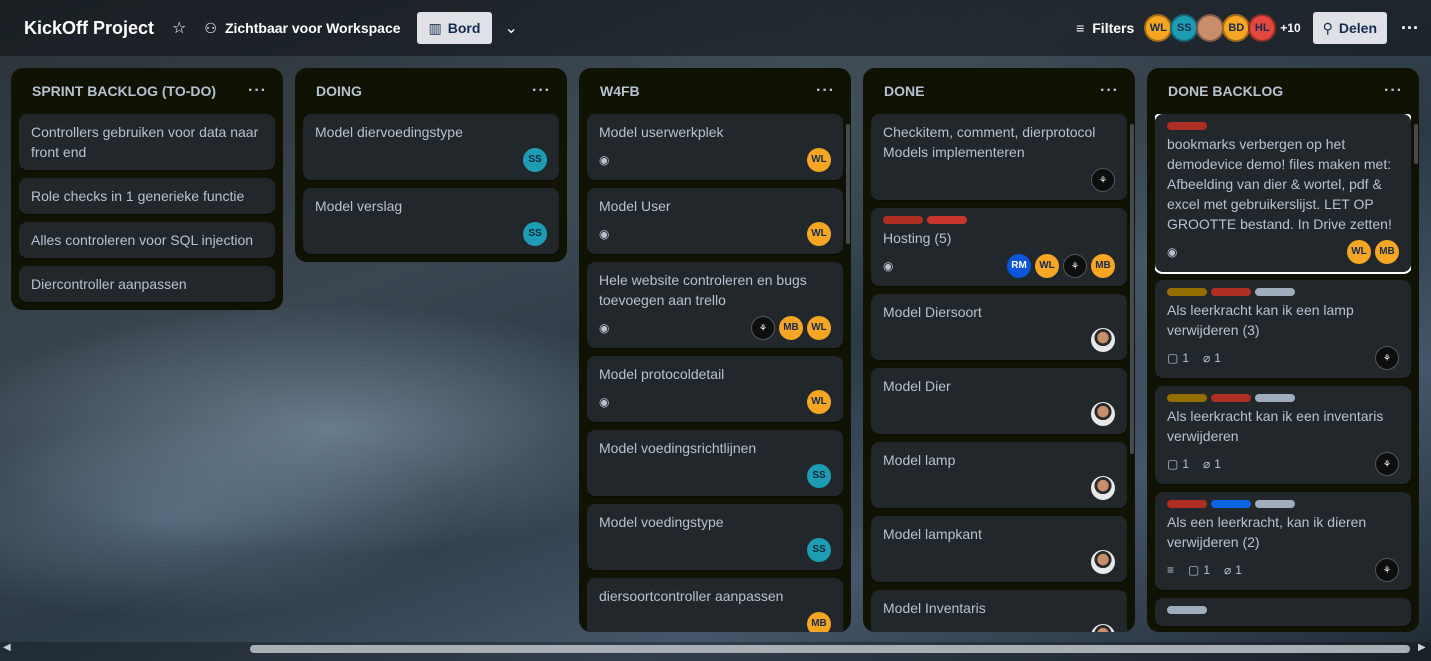 The image size is (1431, 661). Describe the element at coordinates (1262, 28) in the screenshot. I see `member-avatar: HL` at that location.